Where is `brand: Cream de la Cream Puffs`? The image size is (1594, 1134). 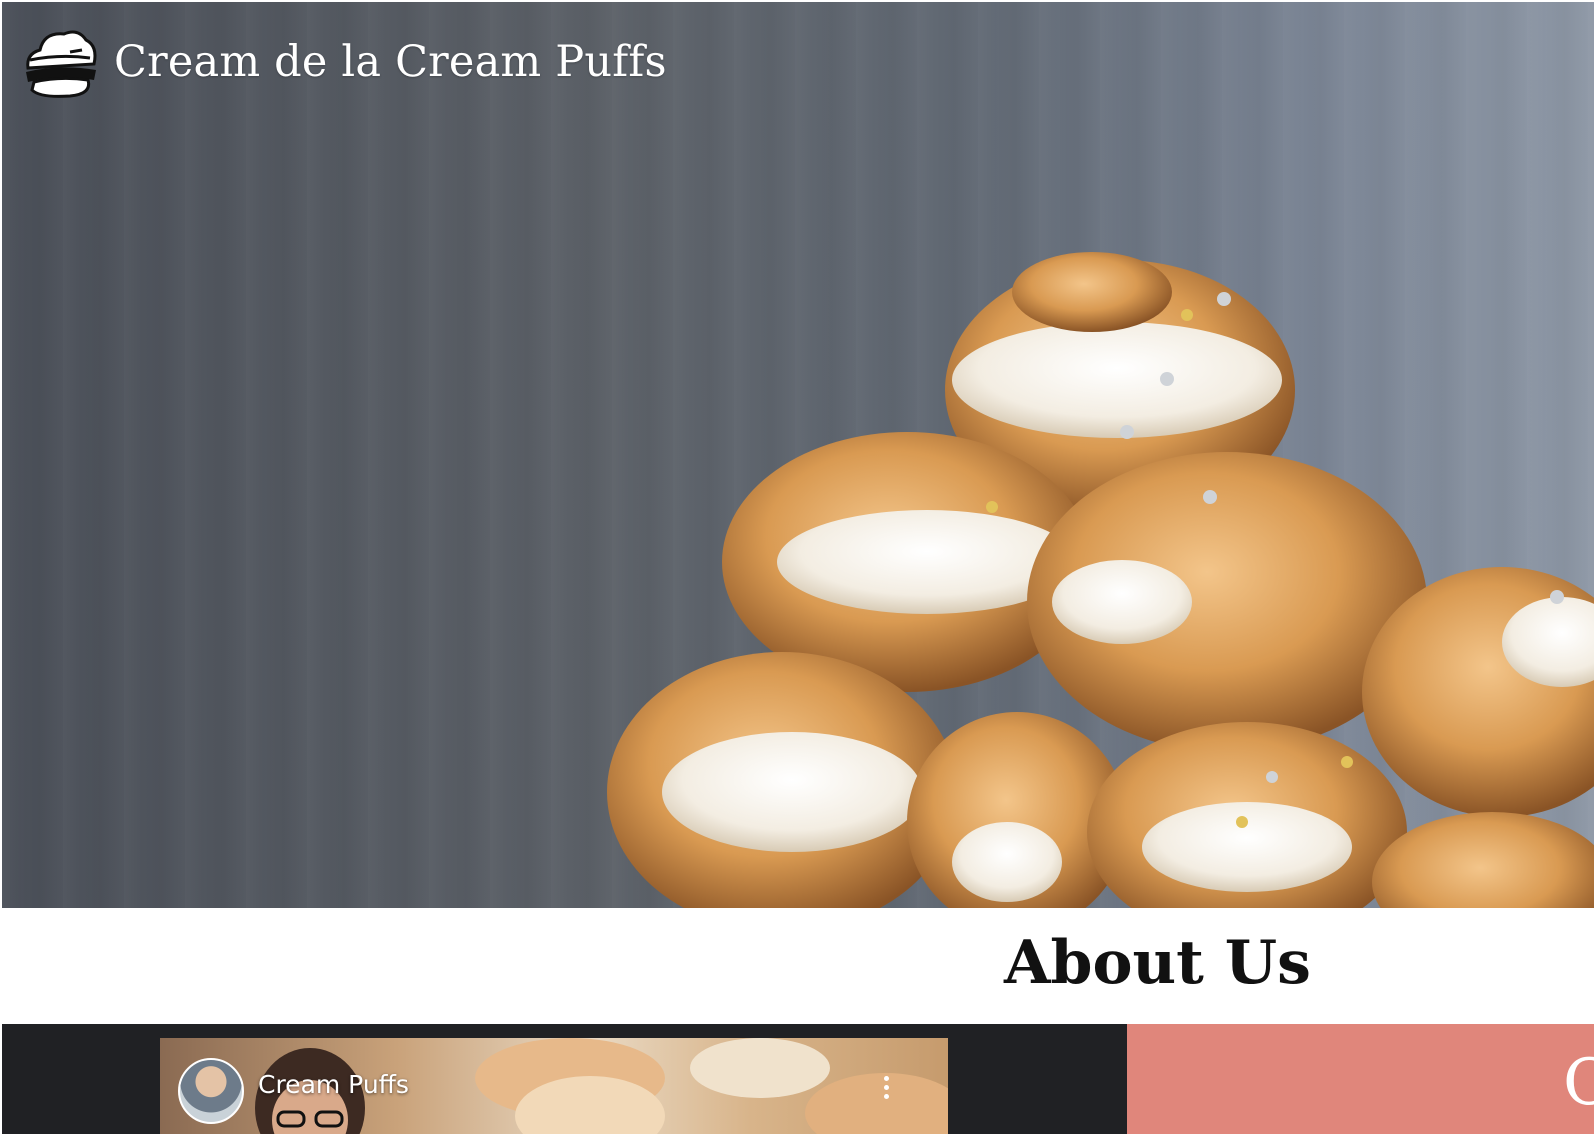 brand: Cream de la Cream Puffs is located at coordinates (343, 62).